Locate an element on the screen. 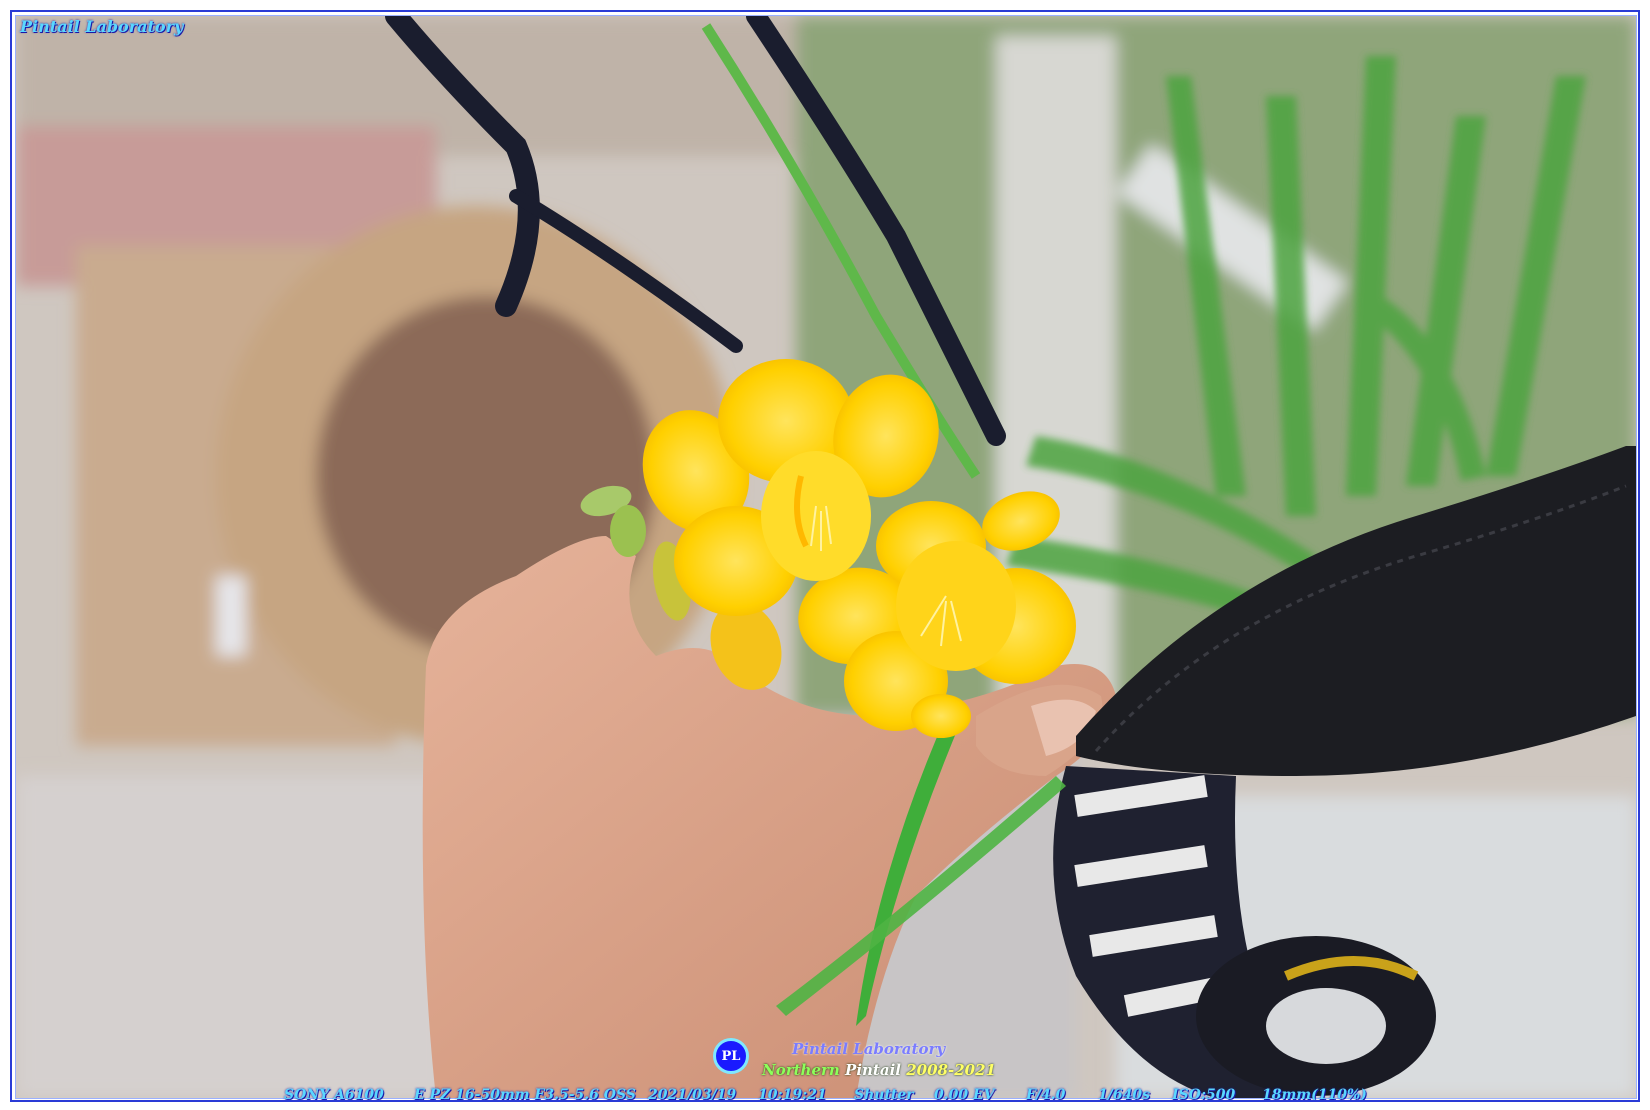  brand-line-2-part3: 2008-2021 is located at coordinates (951, 1070).